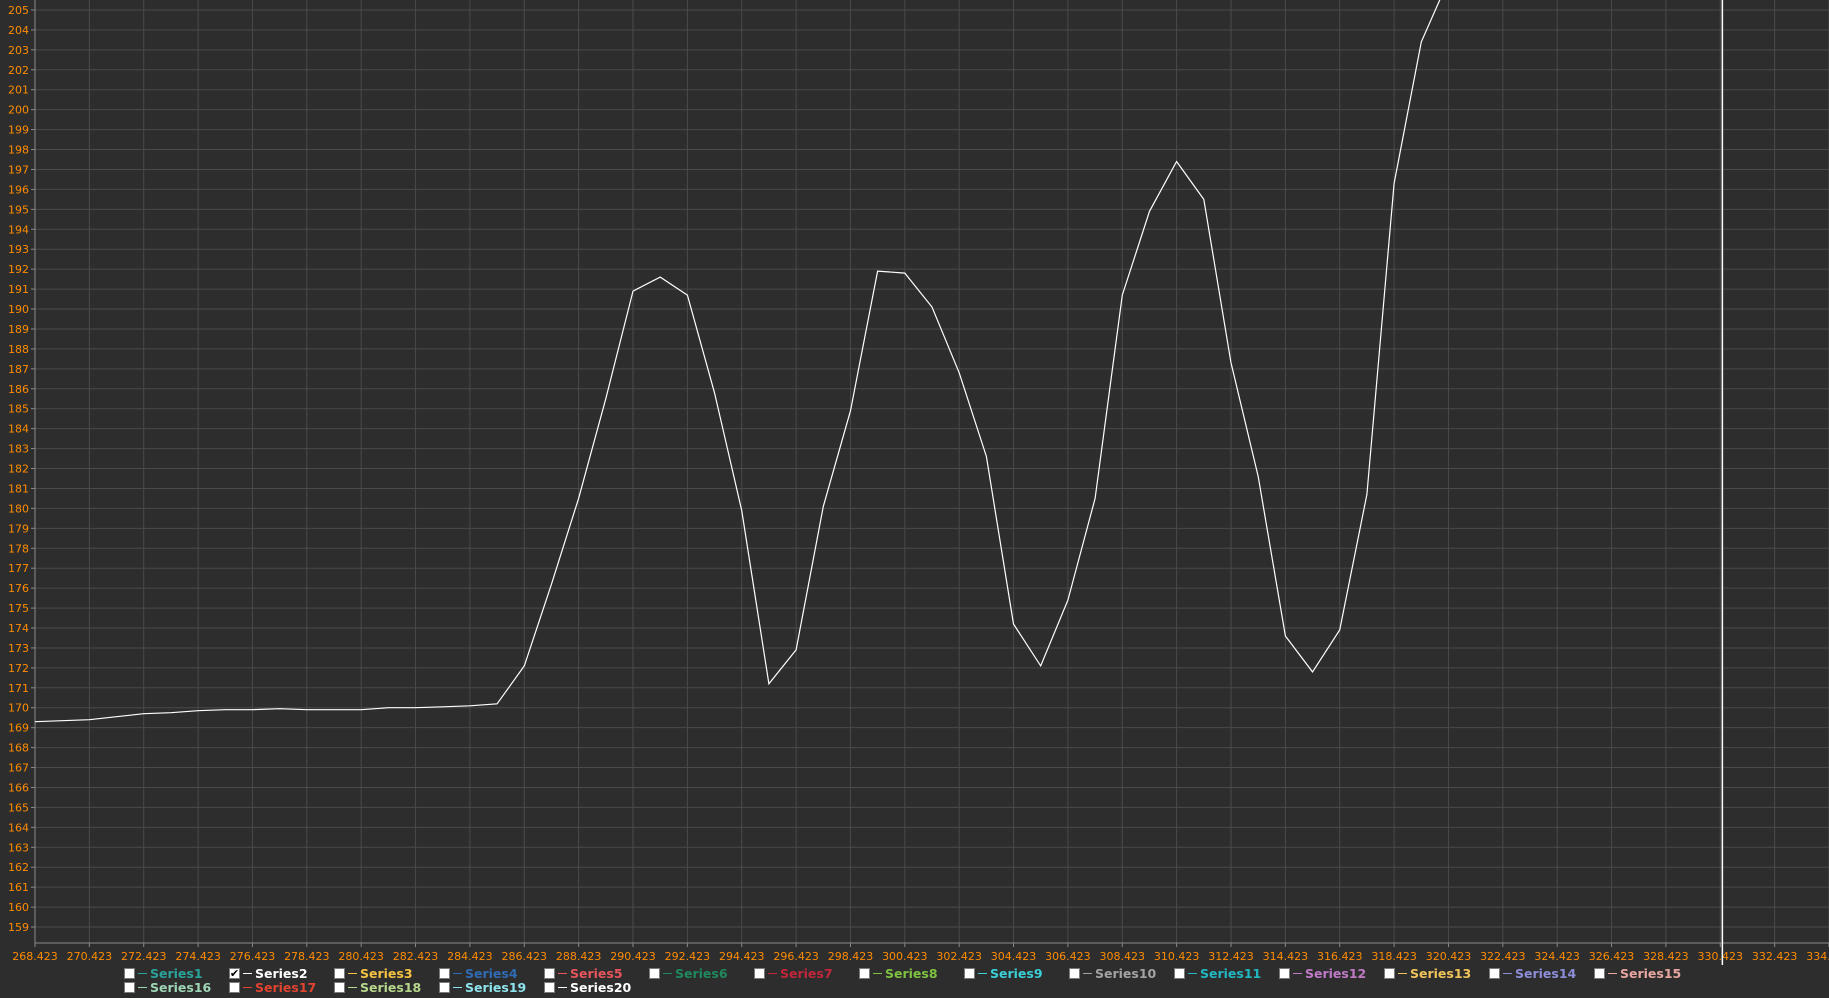  I want to click on legend-label: Series18, so click(391, 987).